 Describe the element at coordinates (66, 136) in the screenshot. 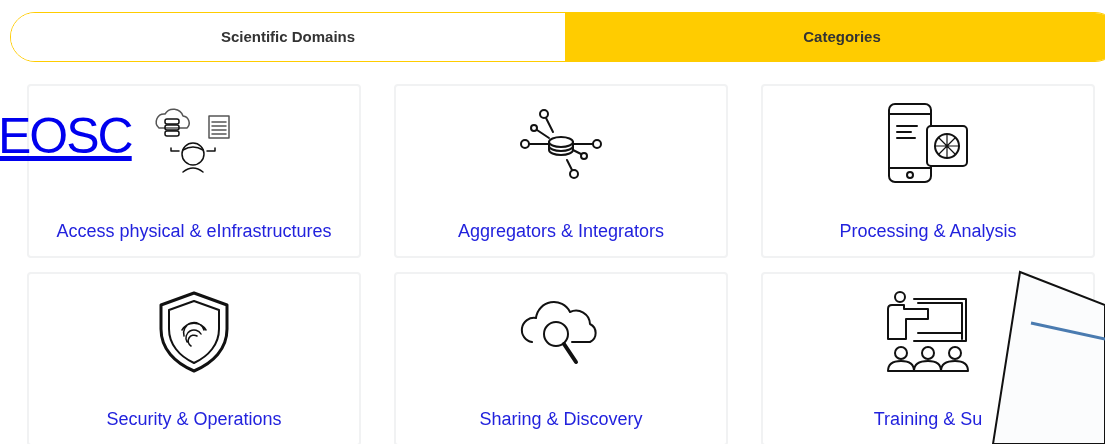

I see `eosc-link: EOSC` at that location.